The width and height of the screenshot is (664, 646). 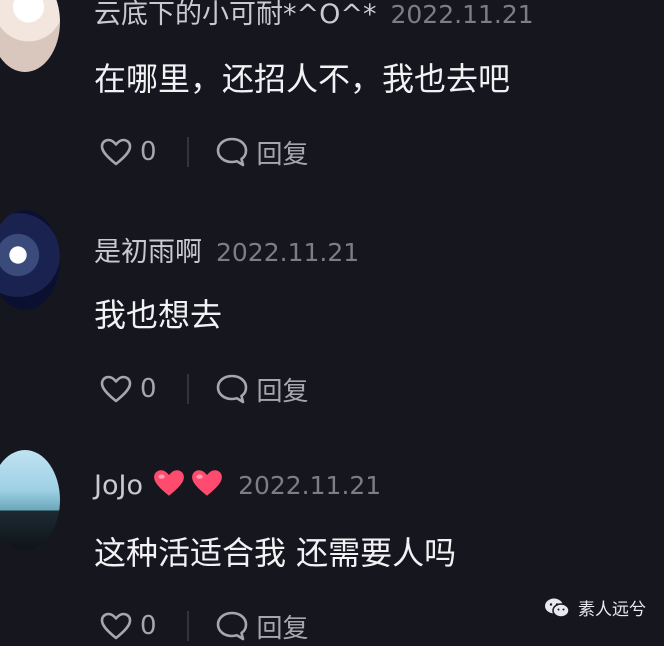 I want to click on wechat-icon, so click(x=557, y=608).